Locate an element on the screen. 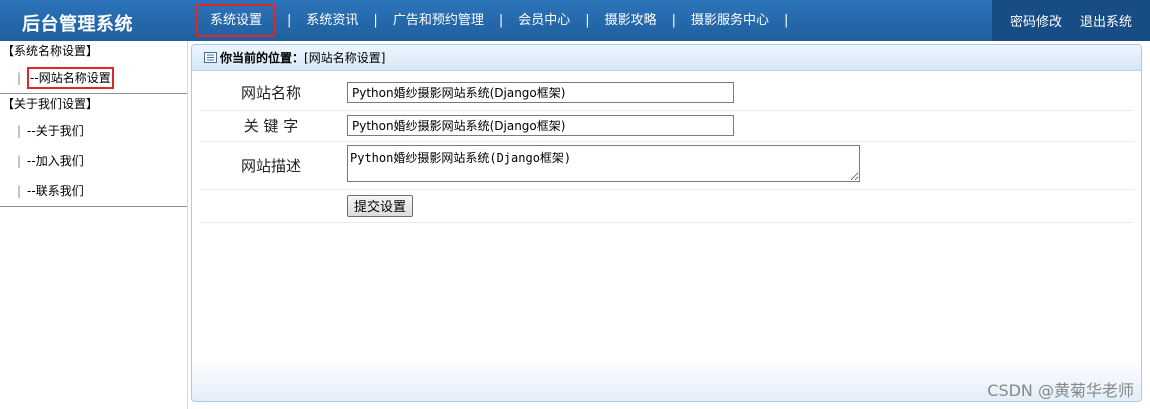  breadcrumb: 你当前的位置：[网站名称设置] is located at coordinates (666, 58).